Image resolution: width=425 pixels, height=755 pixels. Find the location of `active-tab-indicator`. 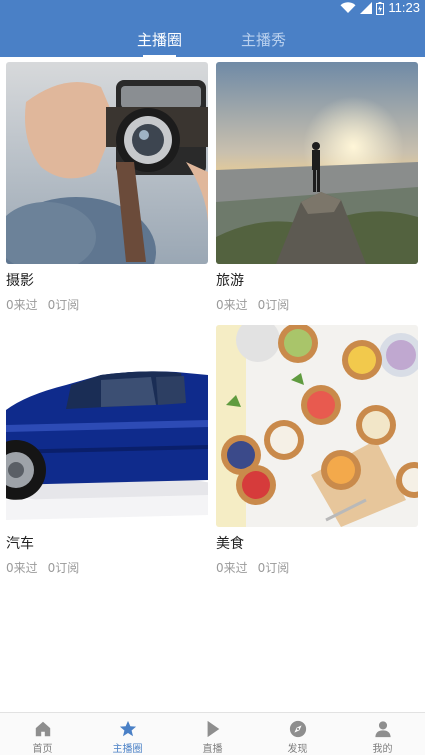

active-tab-indicator is located at coordinates (159, 56).